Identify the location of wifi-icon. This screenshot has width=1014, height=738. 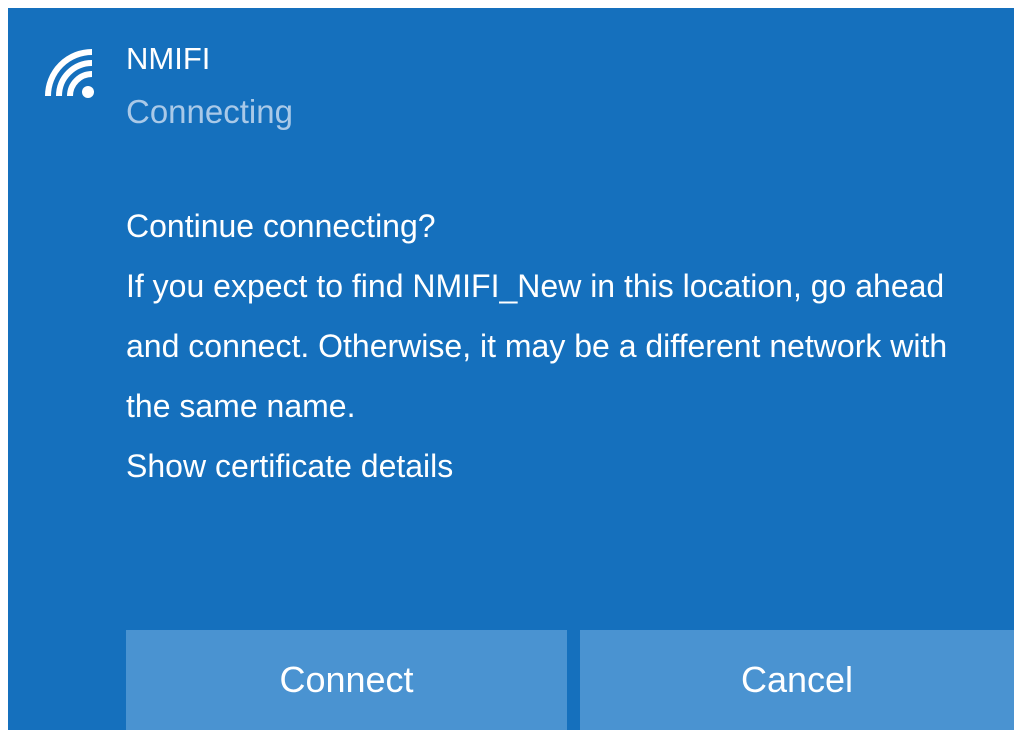
(69, 73).